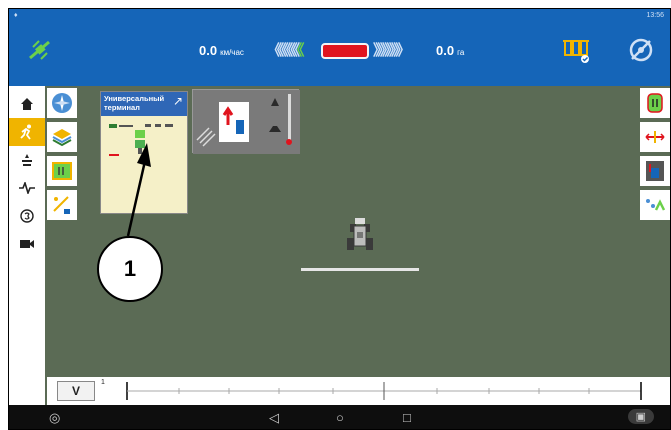 The width and height of the screenshot is (671, 430). I want to click on map-tools-column, so click(62, 161).